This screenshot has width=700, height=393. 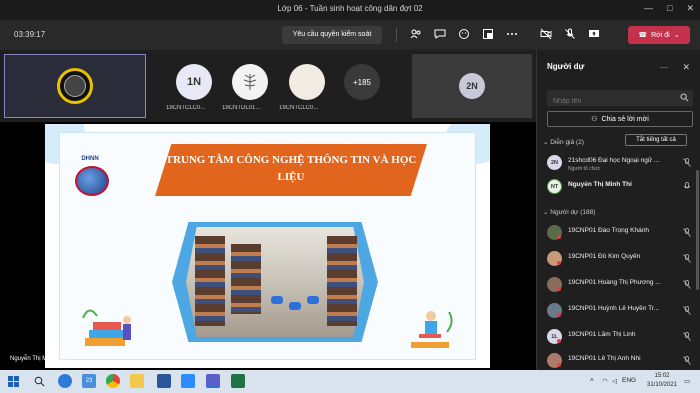 What do you see at coordinates (600, 184) in the screenshot?
I see `participant-name: Nguyễn Thị Minh Thi` at bounding box center [600, 184].